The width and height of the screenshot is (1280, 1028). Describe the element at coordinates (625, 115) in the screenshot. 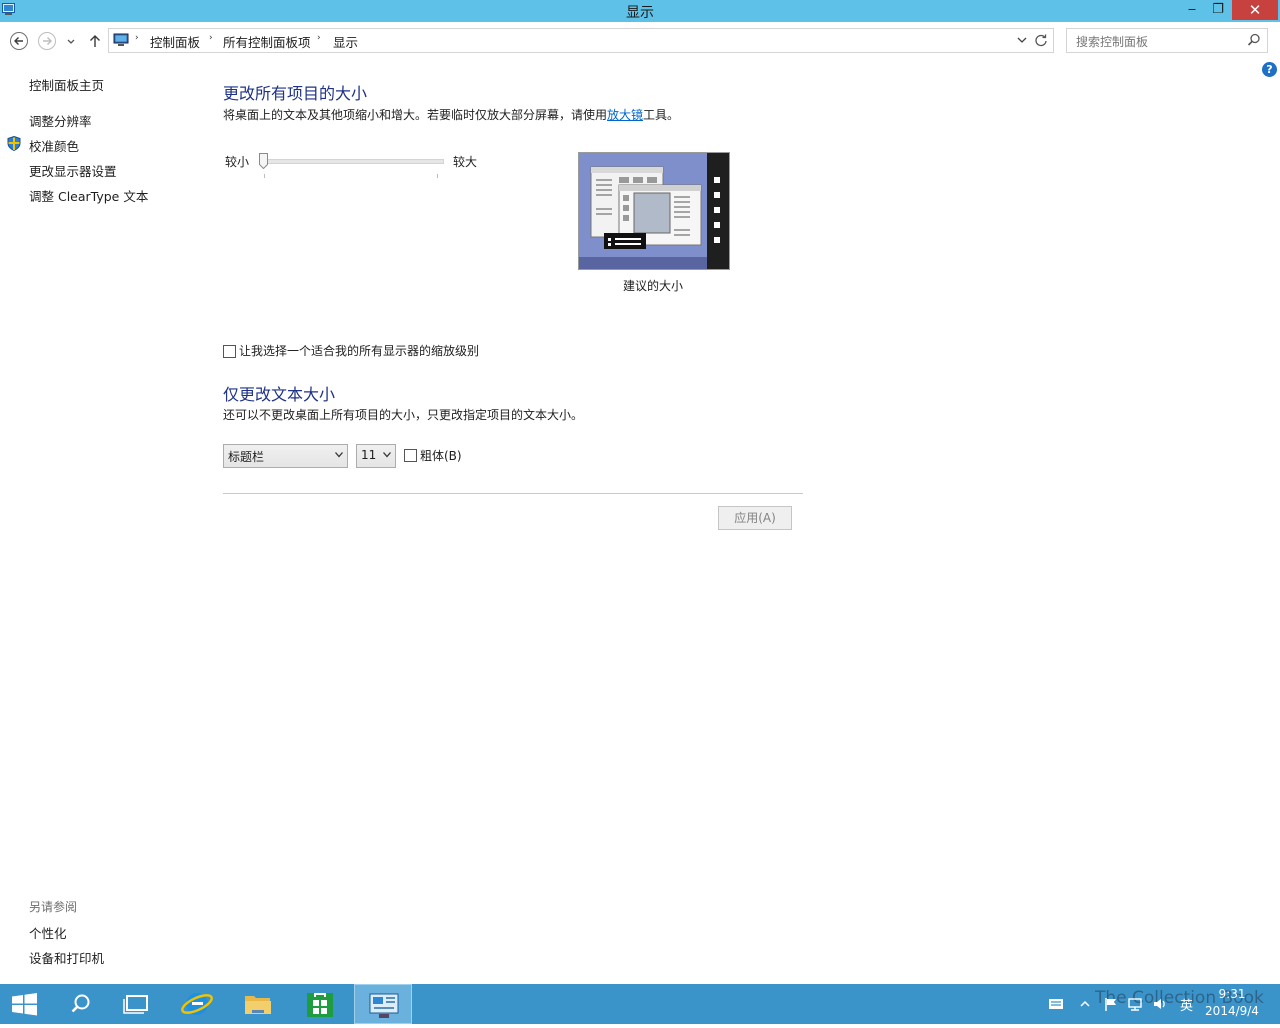

I see `magnifier-link: 放大镜` at that location.